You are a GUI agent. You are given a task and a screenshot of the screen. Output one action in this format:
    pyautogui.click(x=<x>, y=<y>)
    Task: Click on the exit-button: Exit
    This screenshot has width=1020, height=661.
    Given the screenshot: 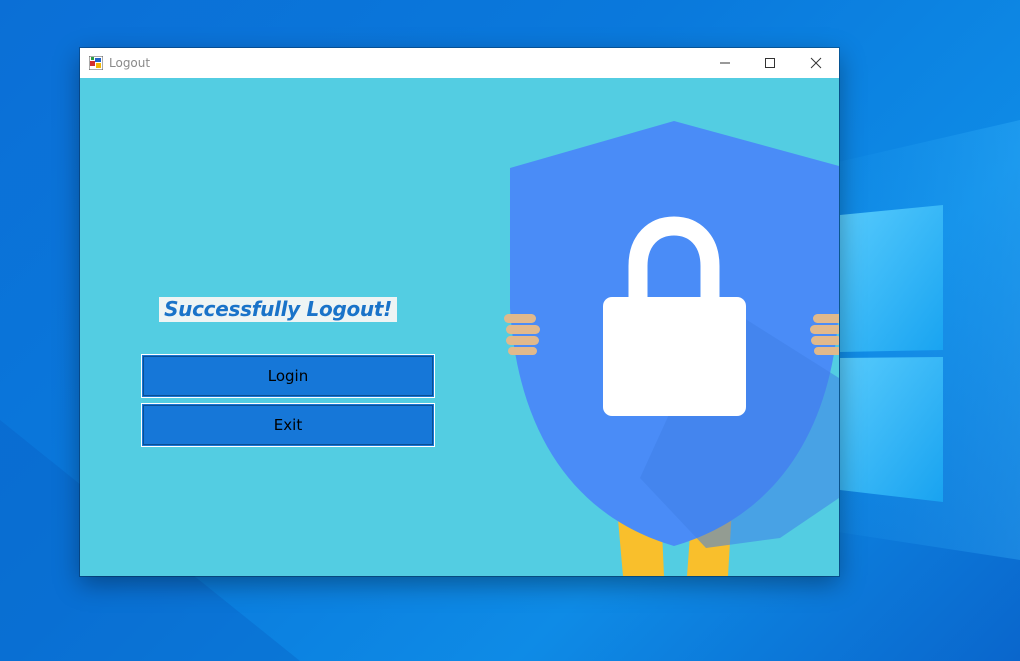 What is the action you would take?
    pyautogui.click(x=288, y=425)
    